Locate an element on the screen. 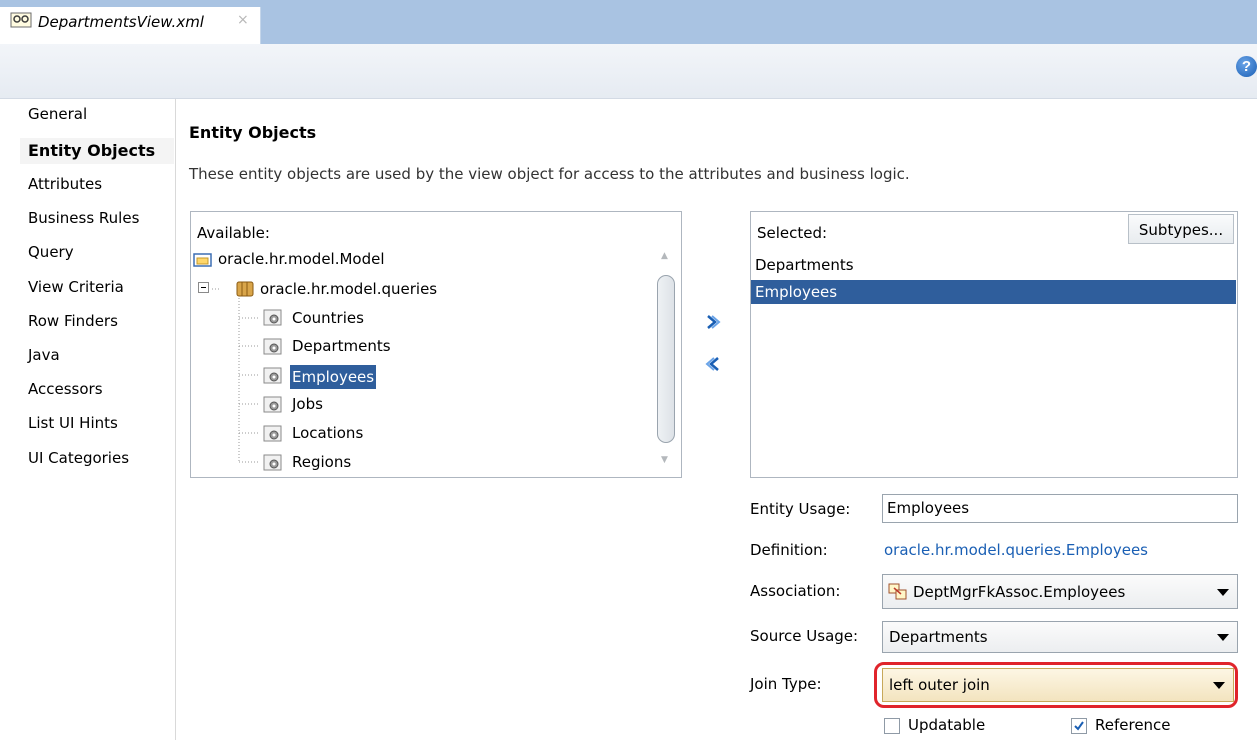 This screenshot has width=1257, height=740. selected-item-employees: Employees is located at coordinates (993, 292).